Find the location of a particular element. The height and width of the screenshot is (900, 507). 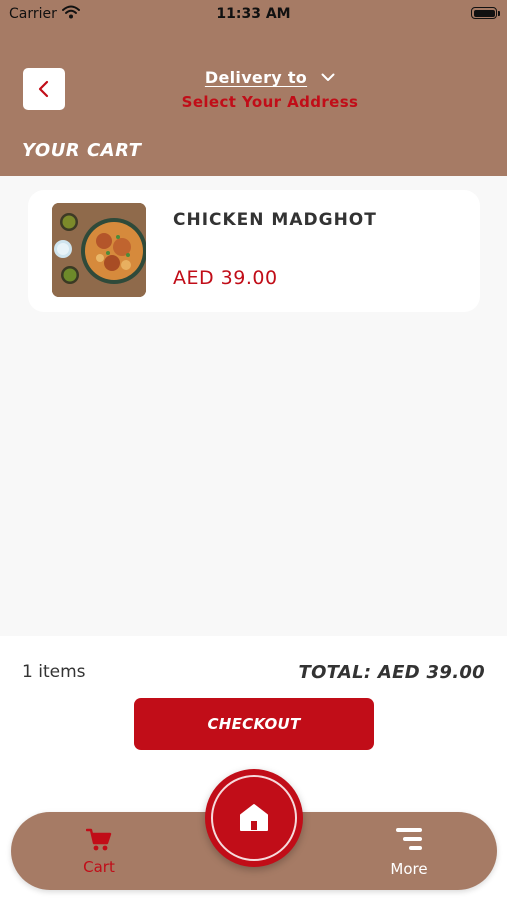

page-title: YOUR CART is located at coordinates (82, 150).